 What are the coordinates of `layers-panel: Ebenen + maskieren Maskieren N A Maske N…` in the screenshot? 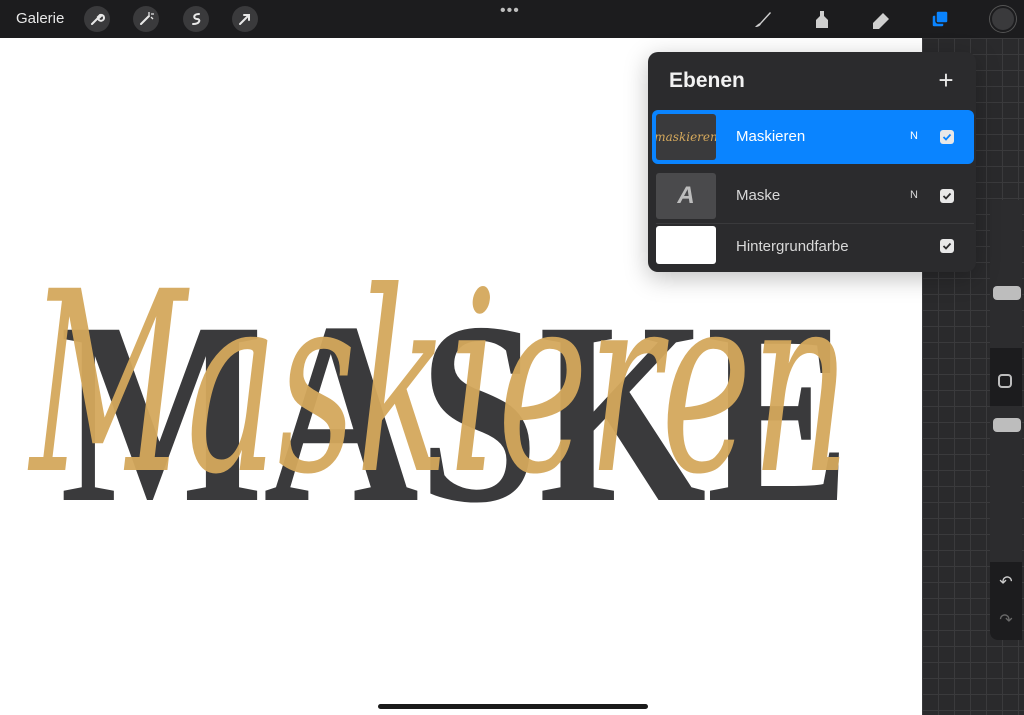 It's located at (812, 162).